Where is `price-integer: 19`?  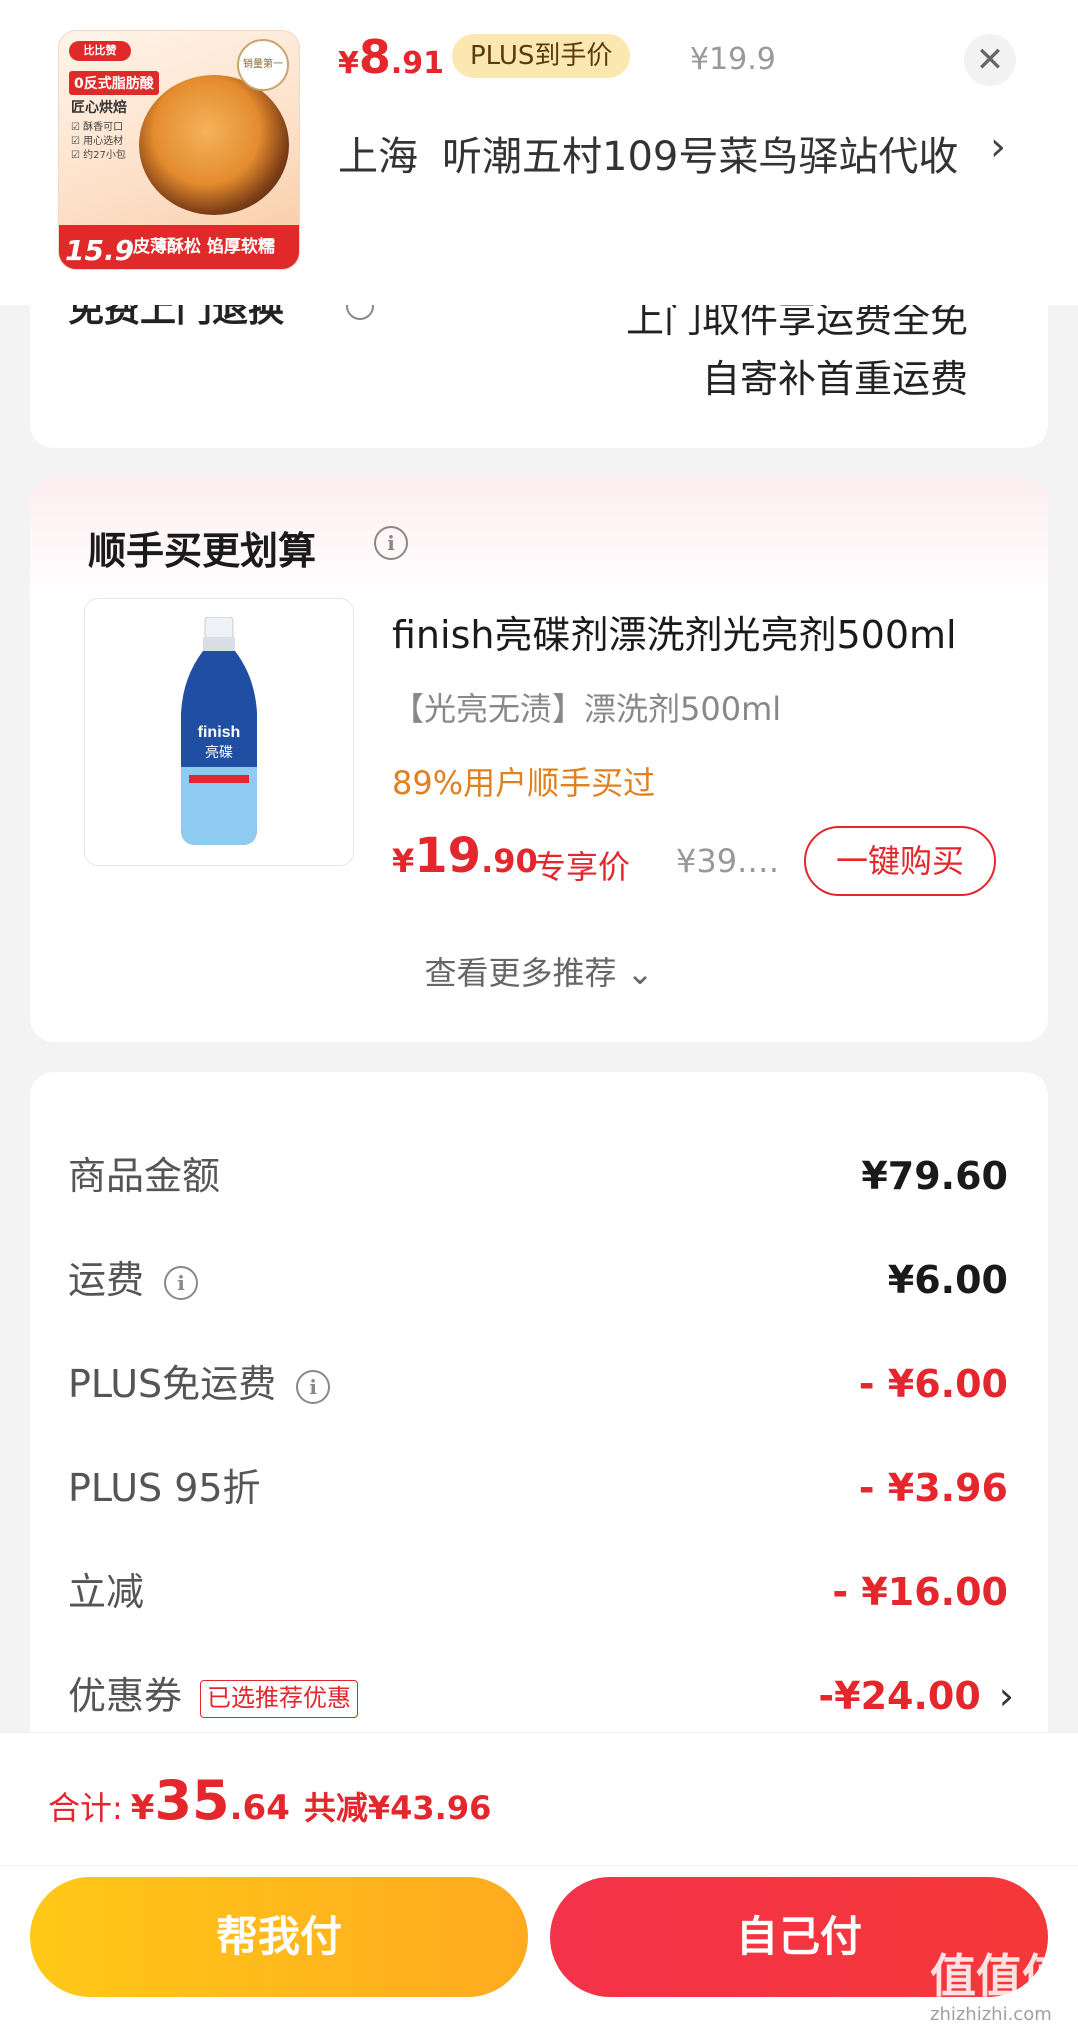 price-integer: 19 is located at coordinates (448, 856).